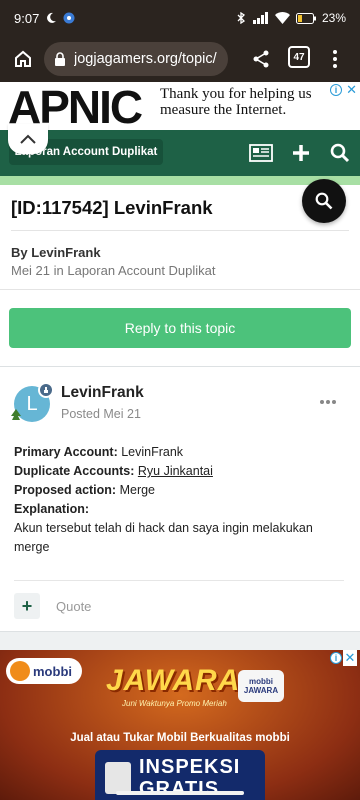  Describe the element at coordinates (27, 18) in the screenshot. I see `clock: 9:07` at that location.